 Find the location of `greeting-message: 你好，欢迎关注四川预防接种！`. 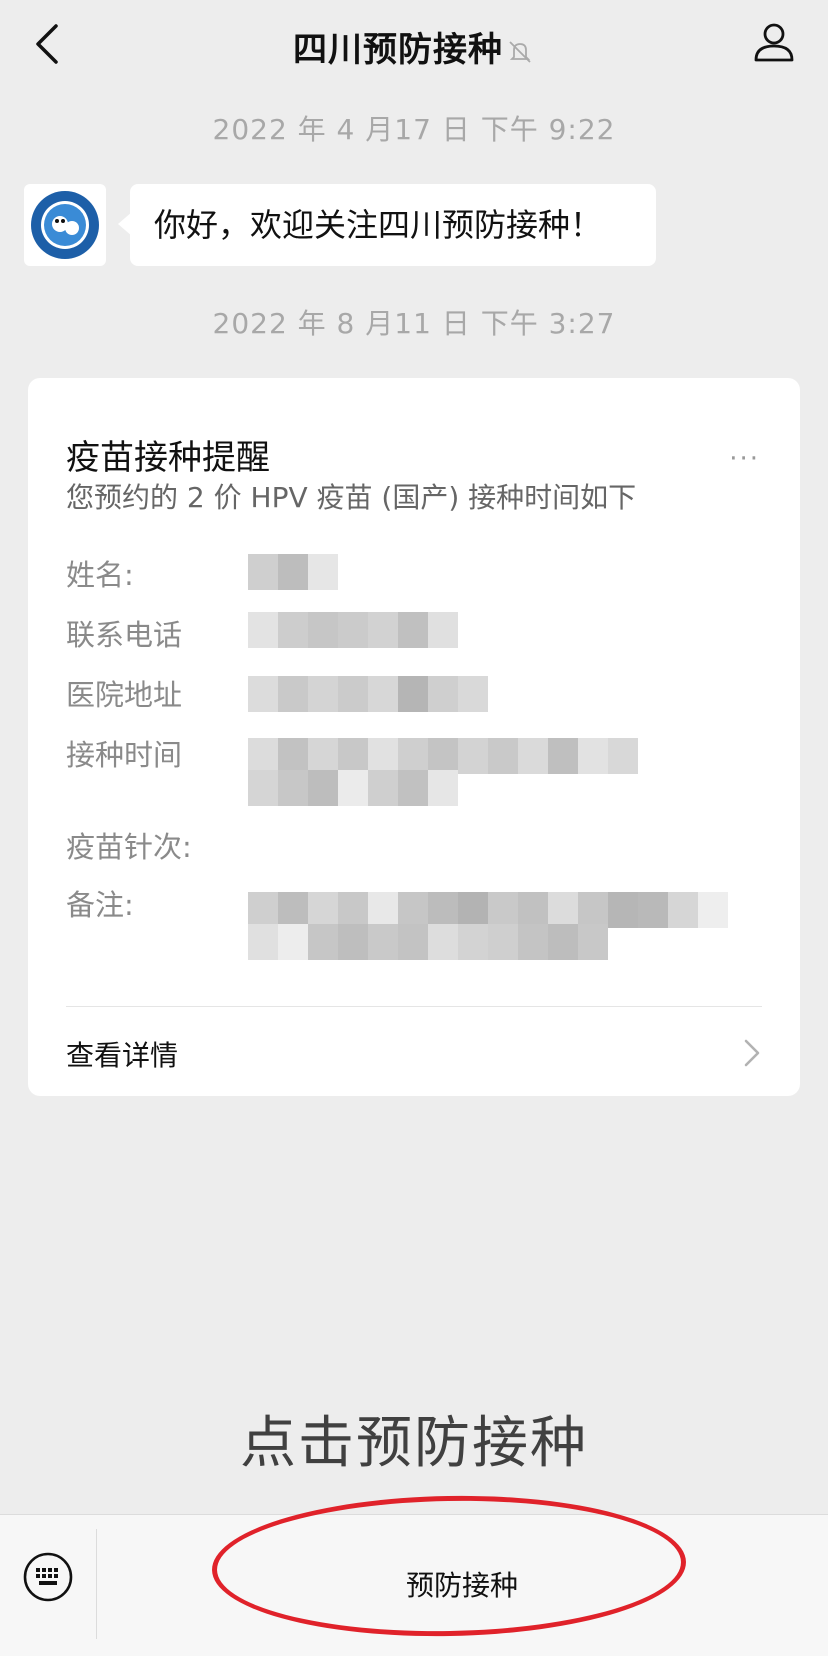

greeting-message: 你好，欢迎关注四川预防接种！ is located at coordinates (387, 225).